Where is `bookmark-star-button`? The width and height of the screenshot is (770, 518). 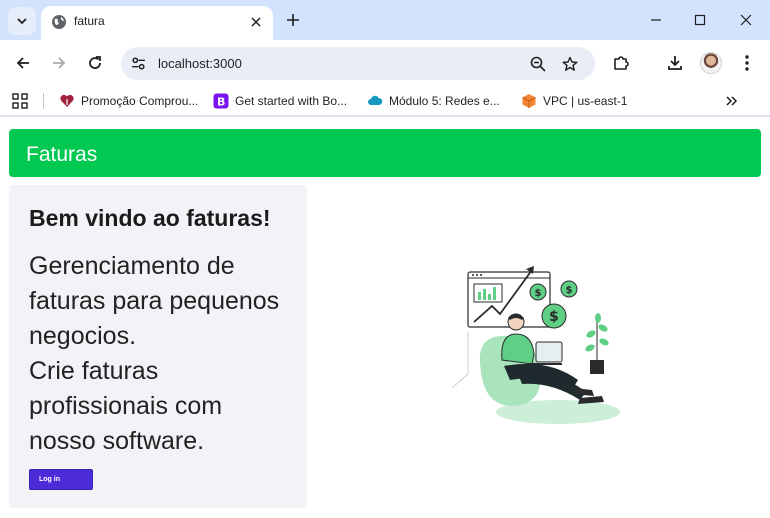 bookmark-star-button is located at coordinates (570, 64).